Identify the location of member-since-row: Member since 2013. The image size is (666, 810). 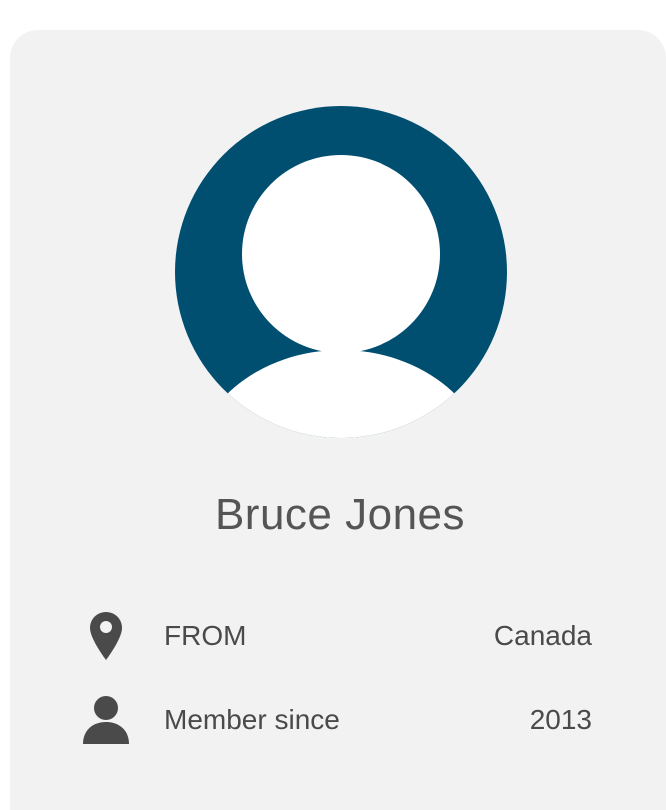
(337, 720).